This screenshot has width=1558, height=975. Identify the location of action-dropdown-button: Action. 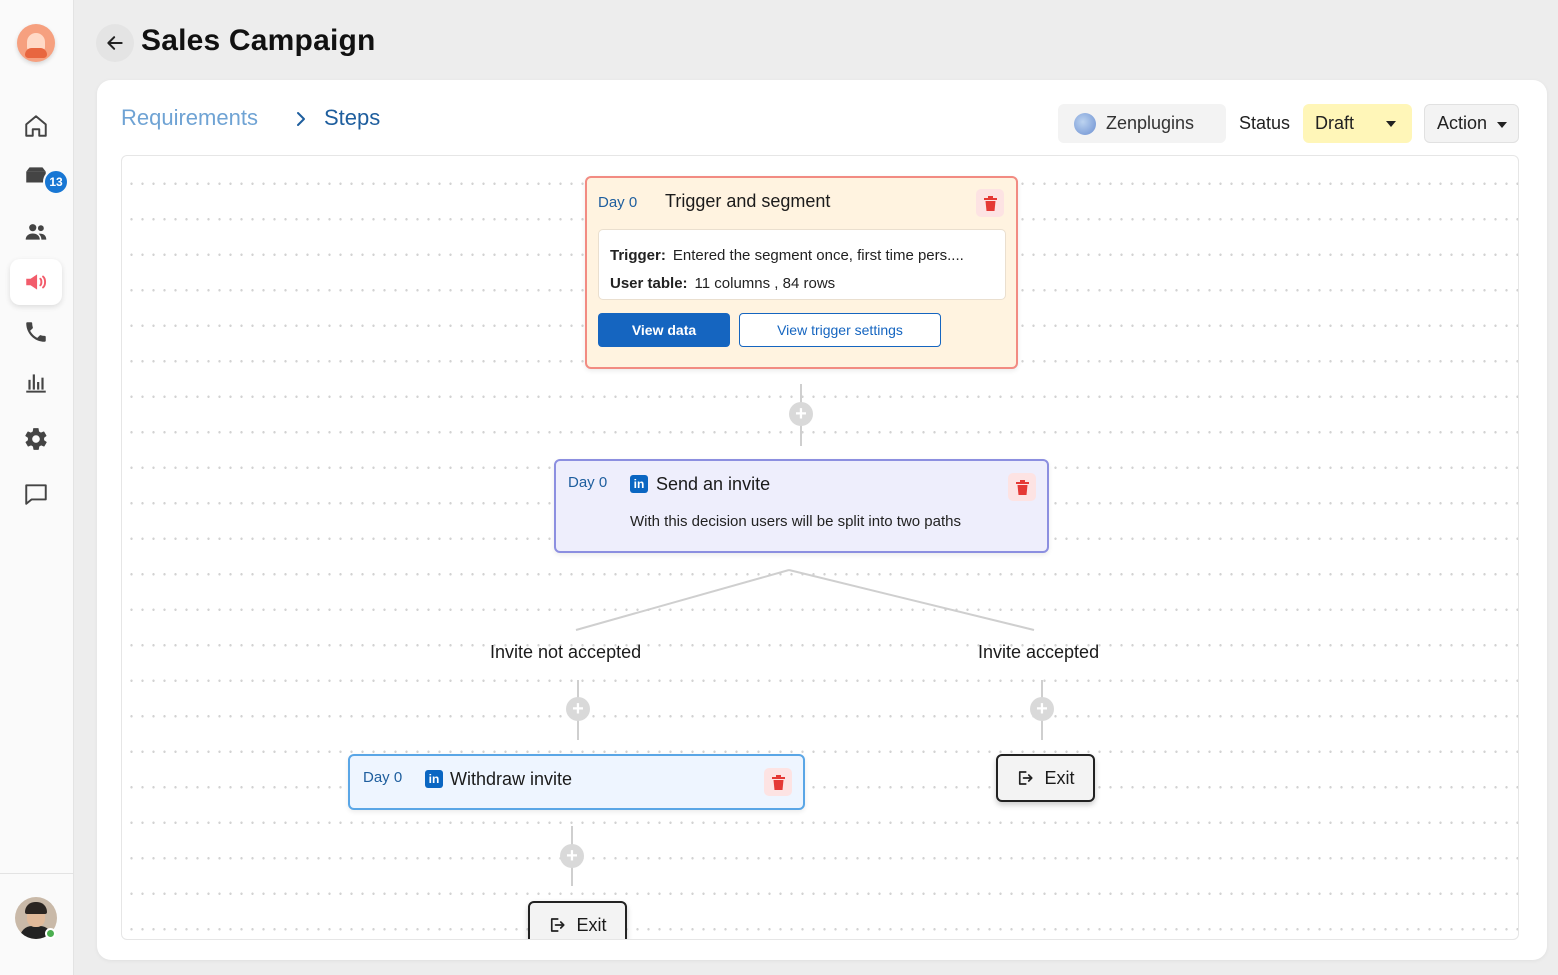
(1471, 123).